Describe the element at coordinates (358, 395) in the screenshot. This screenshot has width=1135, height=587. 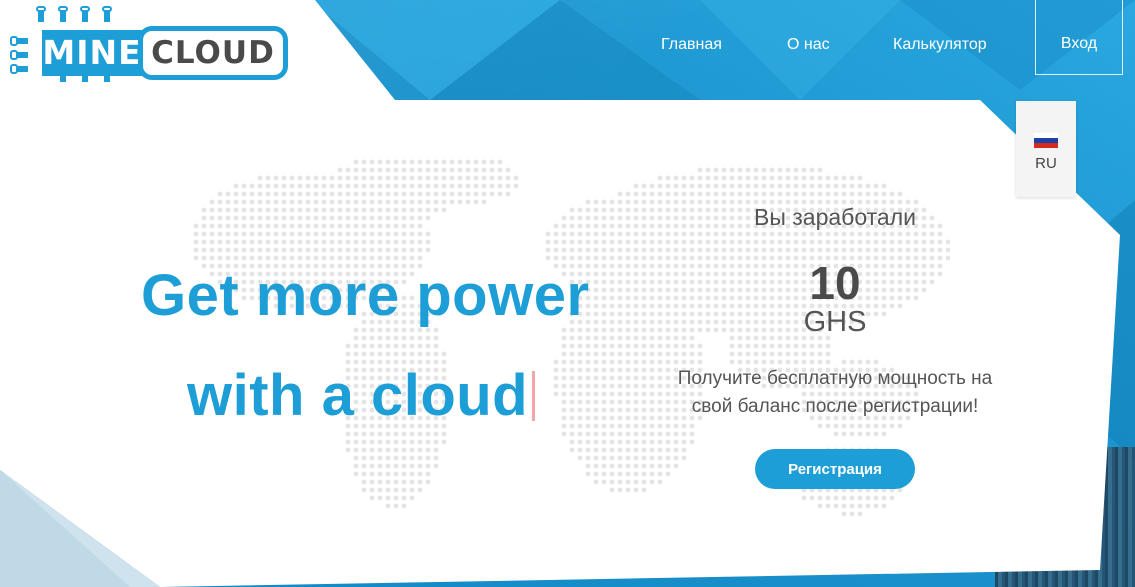
I see `hero-headline-line2: with a cloud` at that location.